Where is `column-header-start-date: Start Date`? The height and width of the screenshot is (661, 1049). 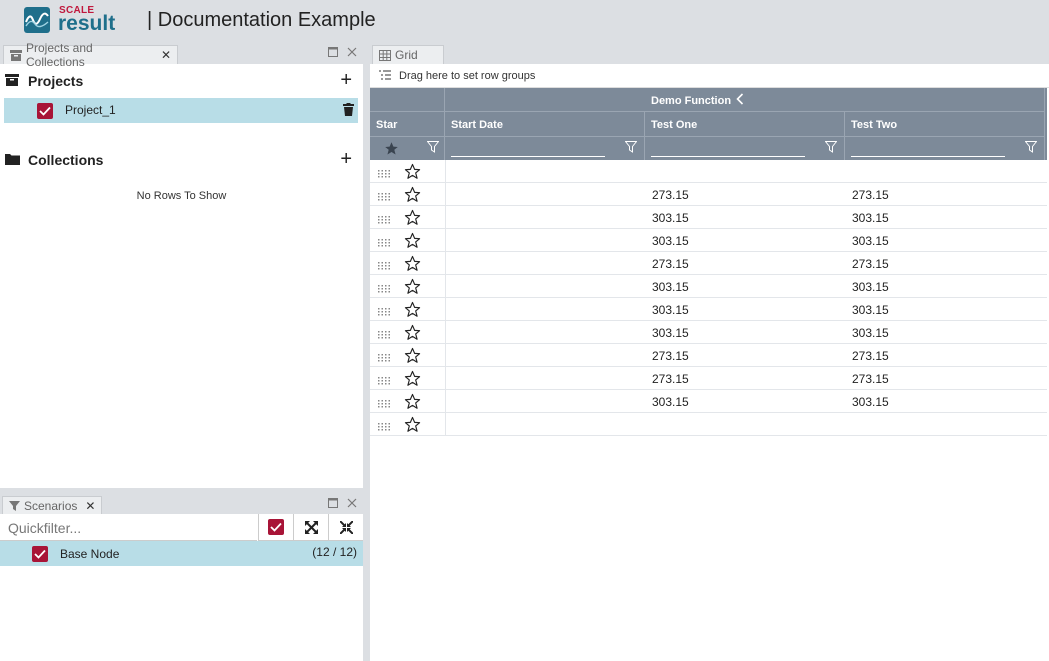 column-header-start-date: Start Date is located at coordinates (545, 124).